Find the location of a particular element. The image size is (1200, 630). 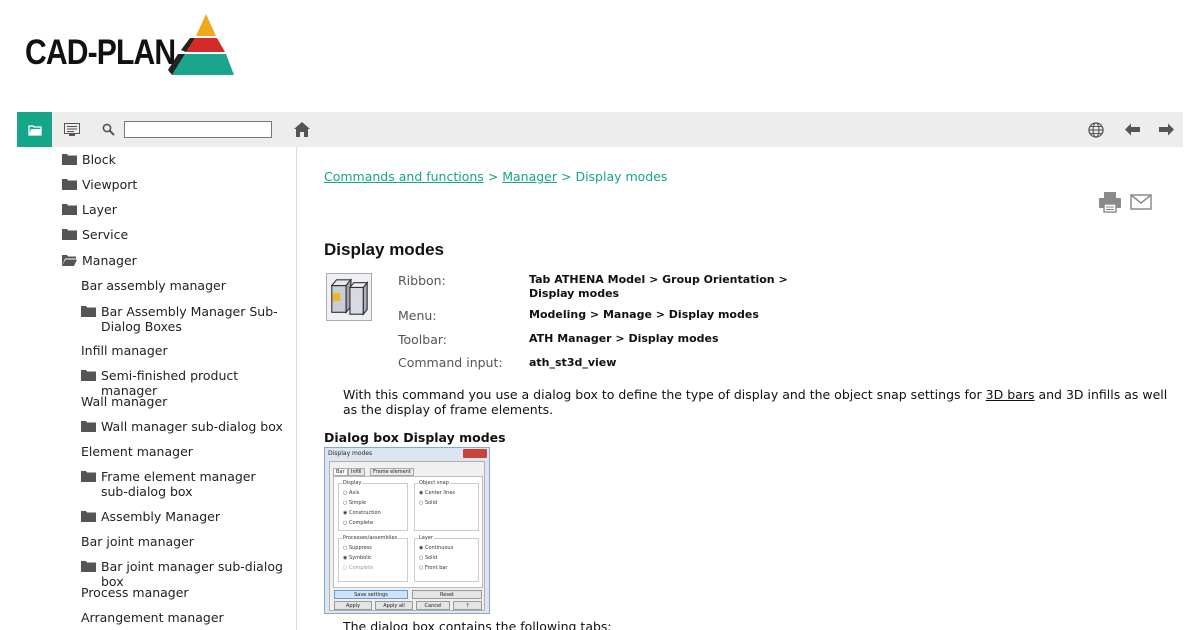

sidebar-item-bar-assembly-manager: Bar assembly manager is located at coordinates (153, 285).